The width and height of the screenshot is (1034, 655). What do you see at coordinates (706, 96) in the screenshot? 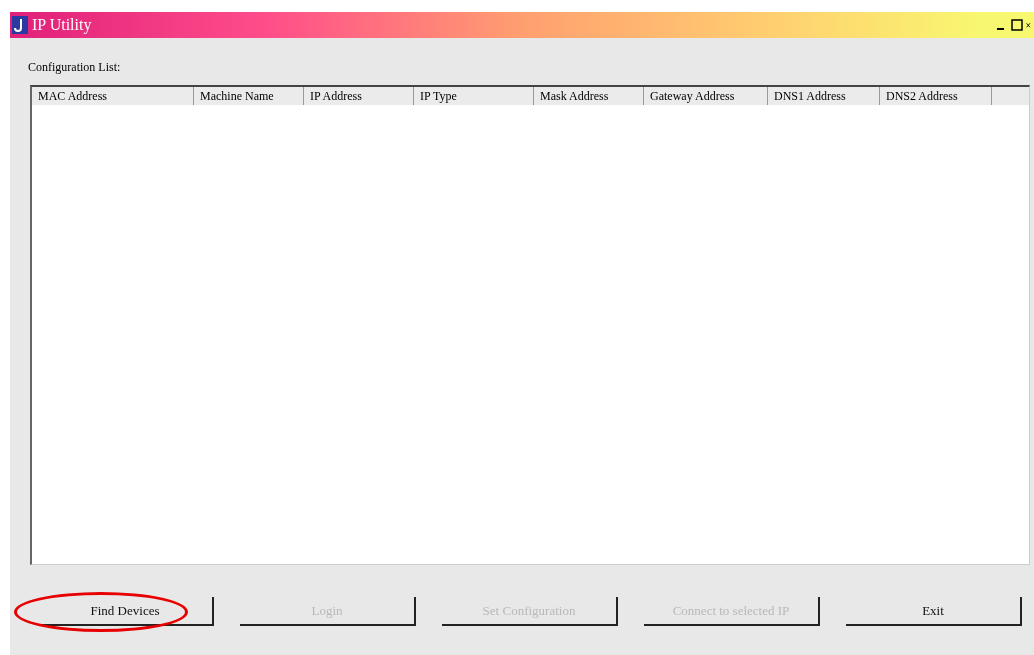
I see `column-header: Gateway Address` at bounding box center [706, 96].